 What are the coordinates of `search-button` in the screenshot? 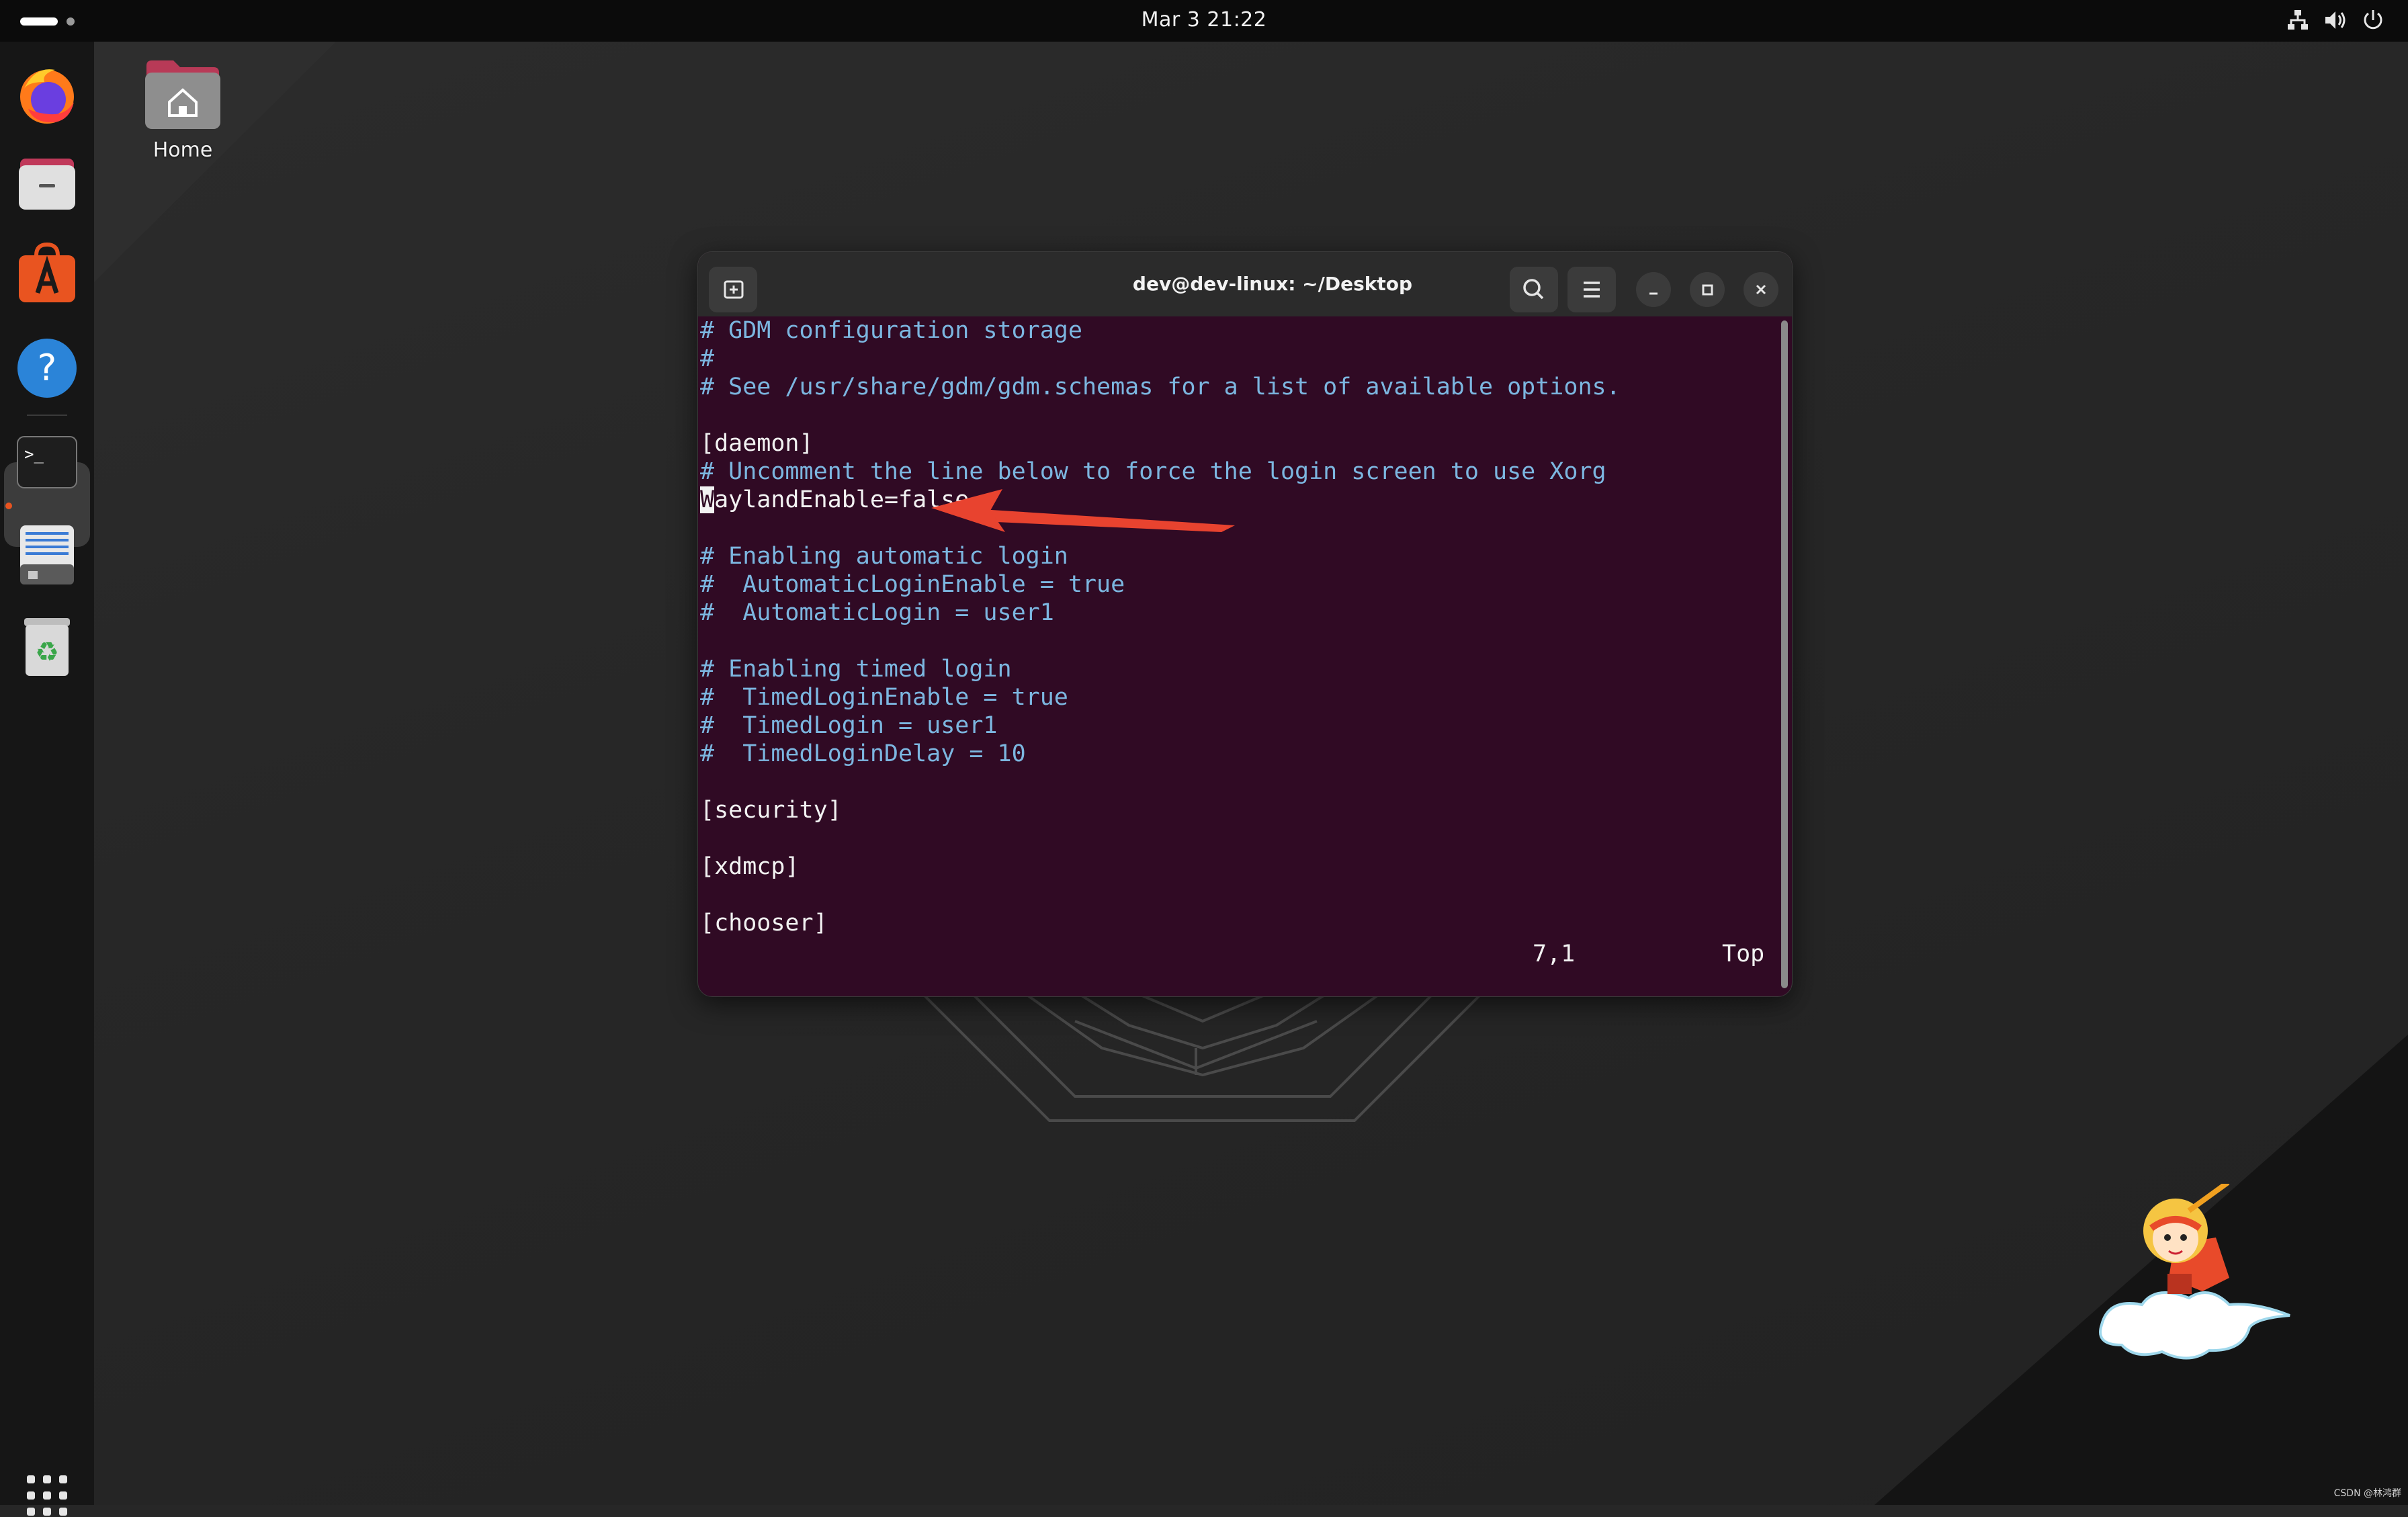 It's located at (1534, 289).